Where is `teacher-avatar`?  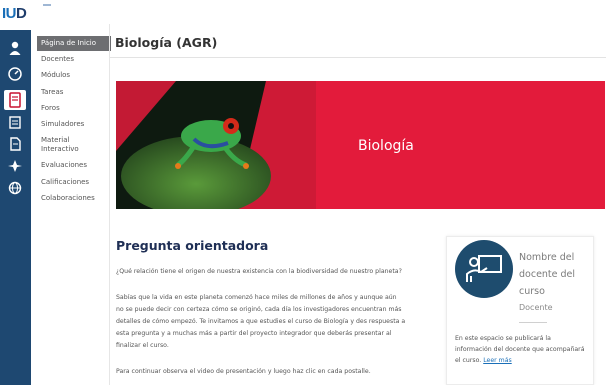 teacher-avatar is located at coordinates (484, 269).